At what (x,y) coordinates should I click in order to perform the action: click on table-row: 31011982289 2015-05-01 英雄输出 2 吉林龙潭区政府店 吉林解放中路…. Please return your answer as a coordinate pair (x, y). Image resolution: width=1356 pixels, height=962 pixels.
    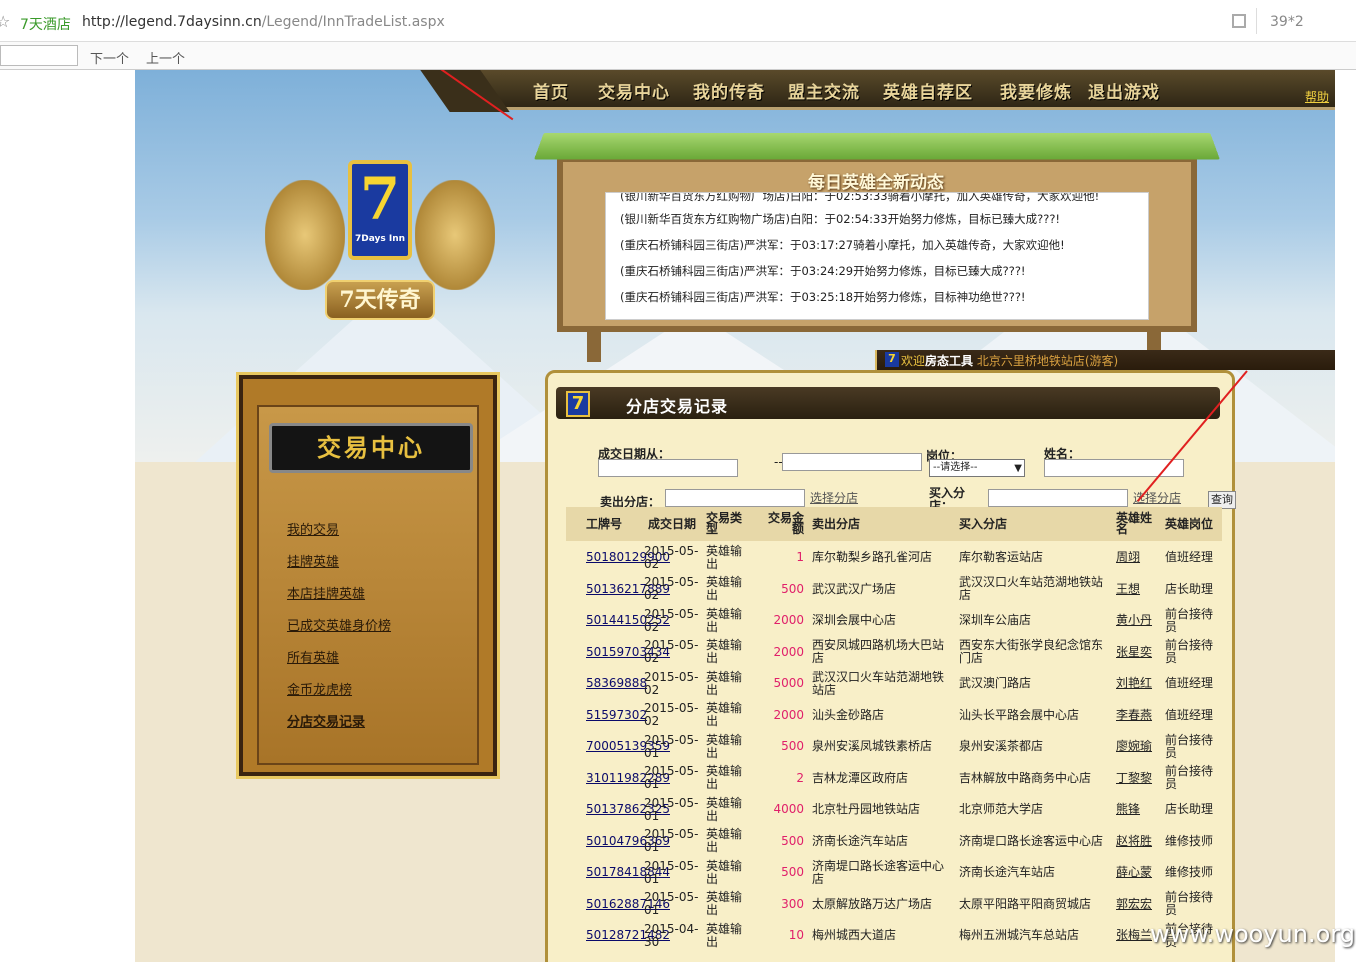
    Looking at the image, I should click on (894, 778).